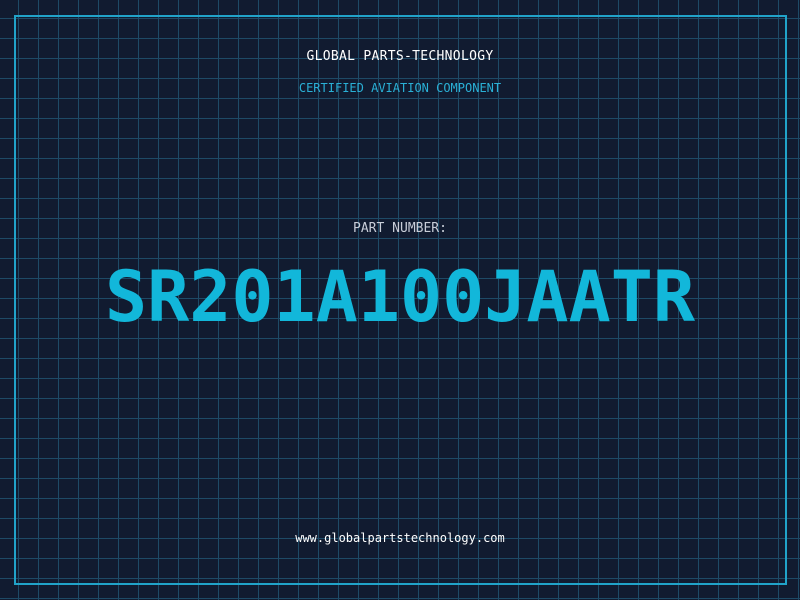  Describe the element at coordinates (400, 228) in the screenshot. I see `part-number-label: PART NUMBER:` at that location.